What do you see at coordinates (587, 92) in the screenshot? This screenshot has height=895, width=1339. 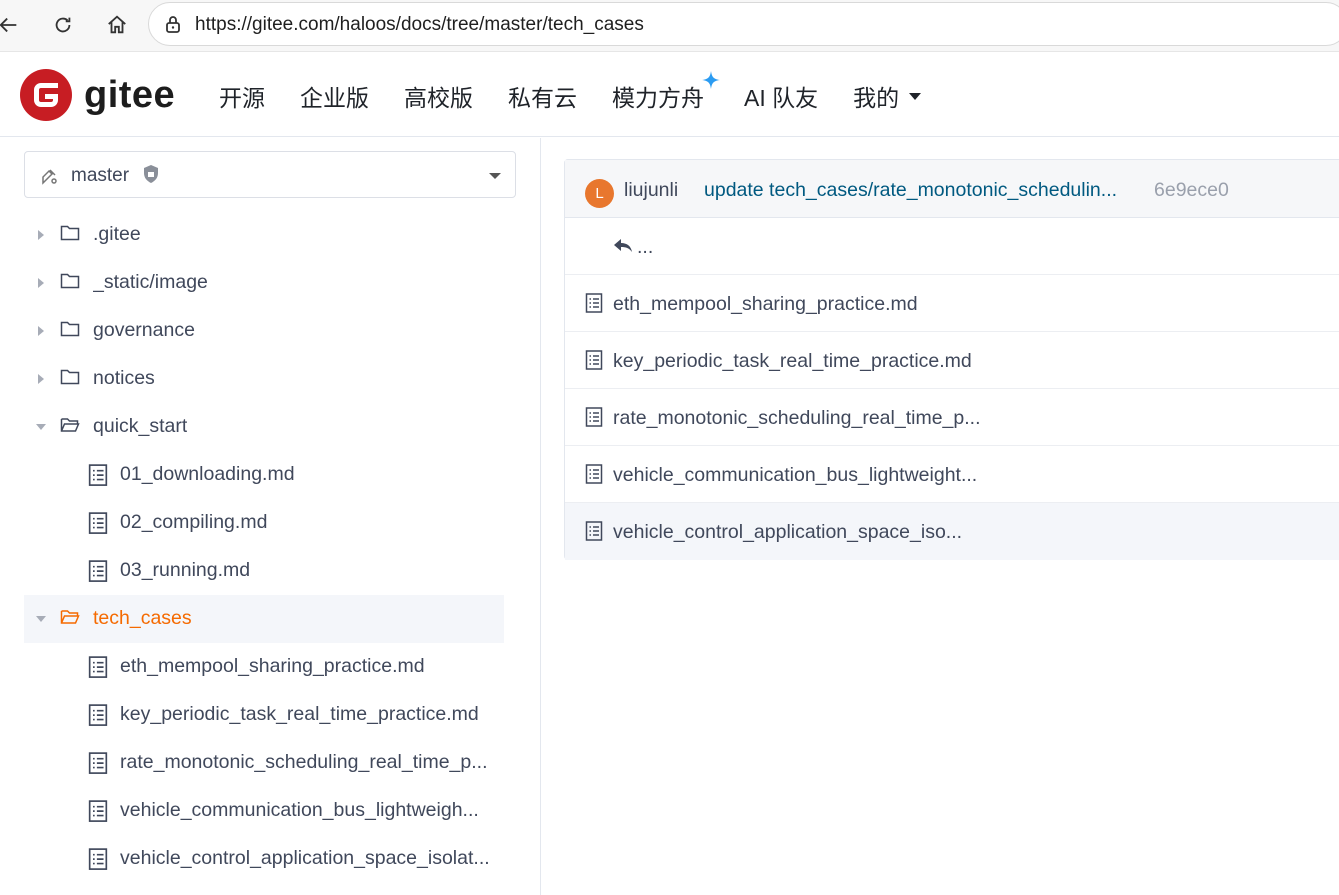 I see `main-nav: 开源 企业版 高校版 私有云 模力方舟 AI 队友 我的` at bounding box center [587, 92].